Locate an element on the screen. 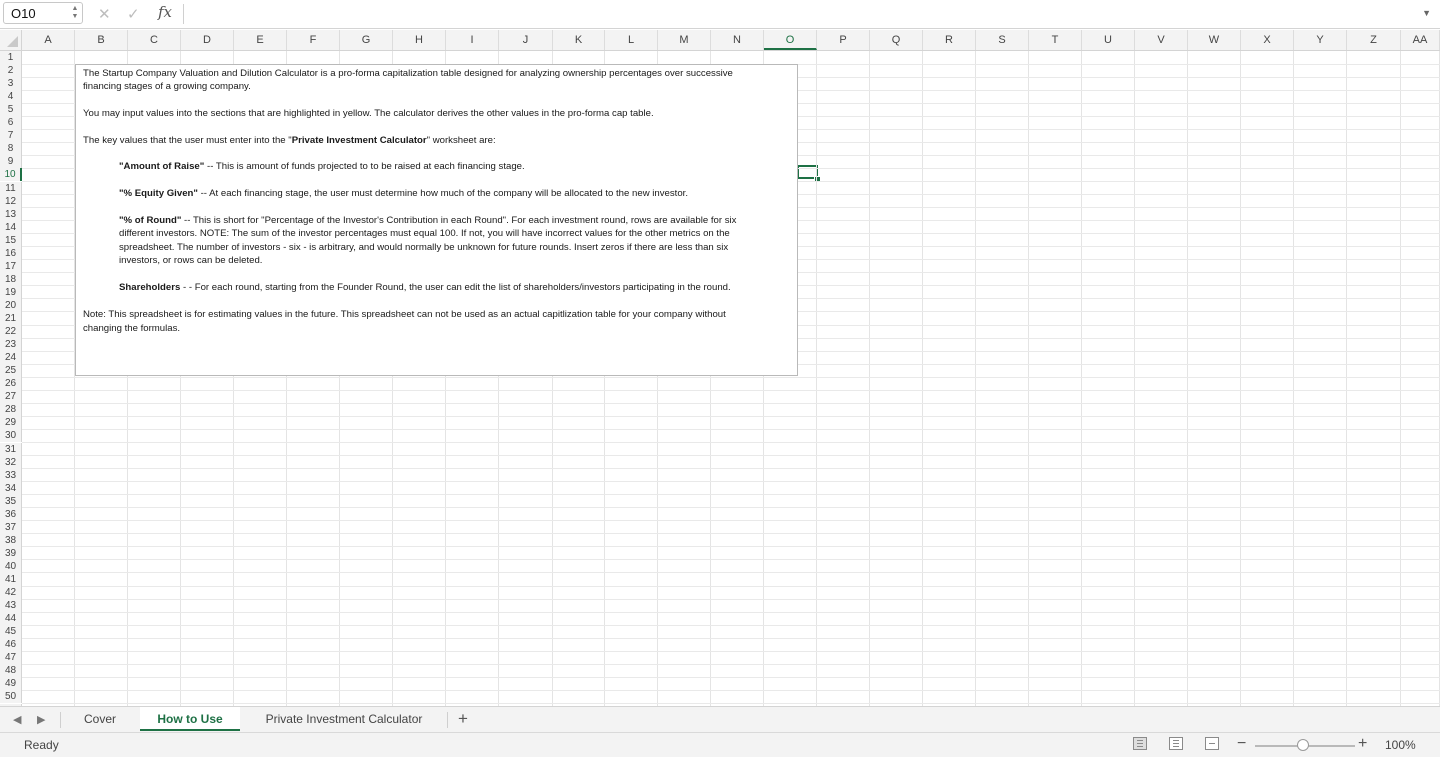 The image size is (1440, 757). column-header: F is located at coordinates (313, 40).